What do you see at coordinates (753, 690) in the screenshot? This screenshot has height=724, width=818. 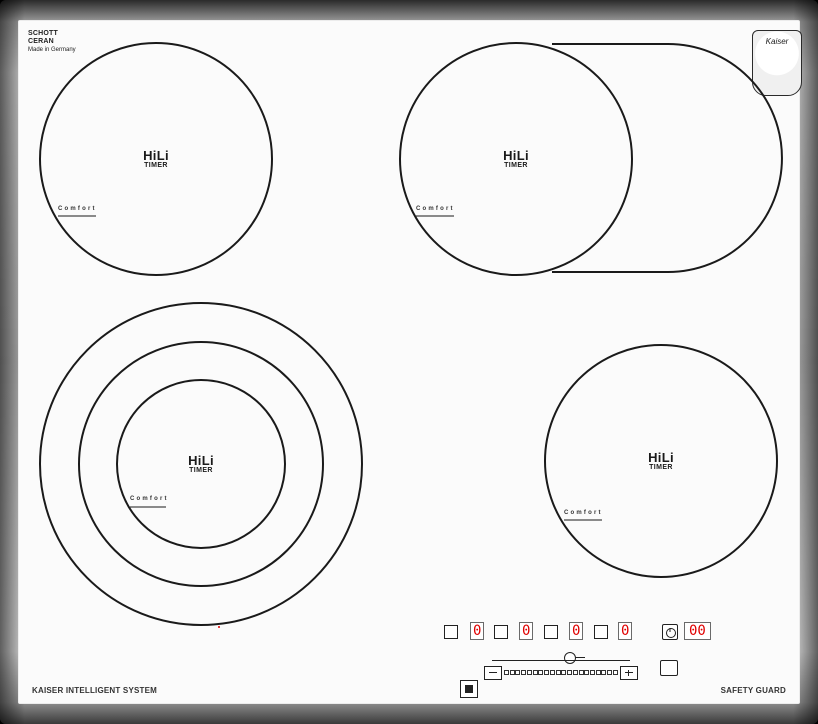 I see `footer-right-label: SAFETY GUARD` at bounding box center [753, 690].